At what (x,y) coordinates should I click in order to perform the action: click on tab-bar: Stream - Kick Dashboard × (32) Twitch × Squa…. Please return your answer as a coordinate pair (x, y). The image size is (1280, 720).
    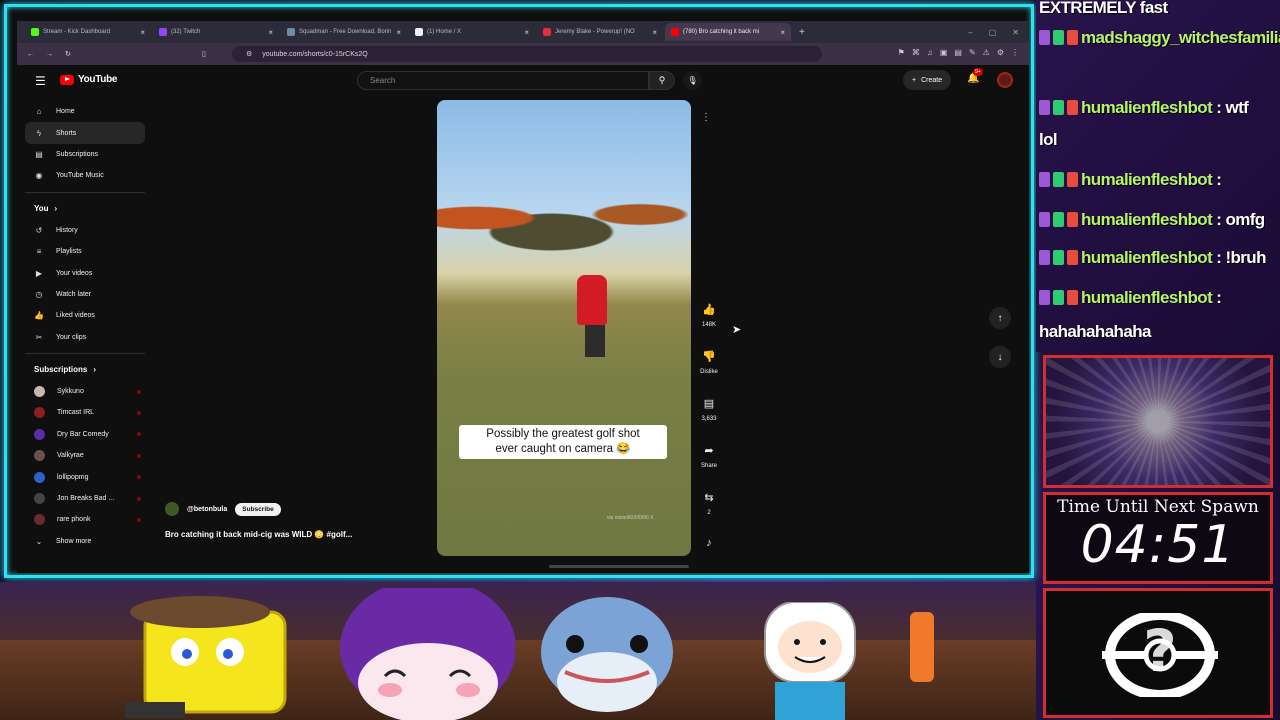
    Looking at the image, I should click on (523, 32).